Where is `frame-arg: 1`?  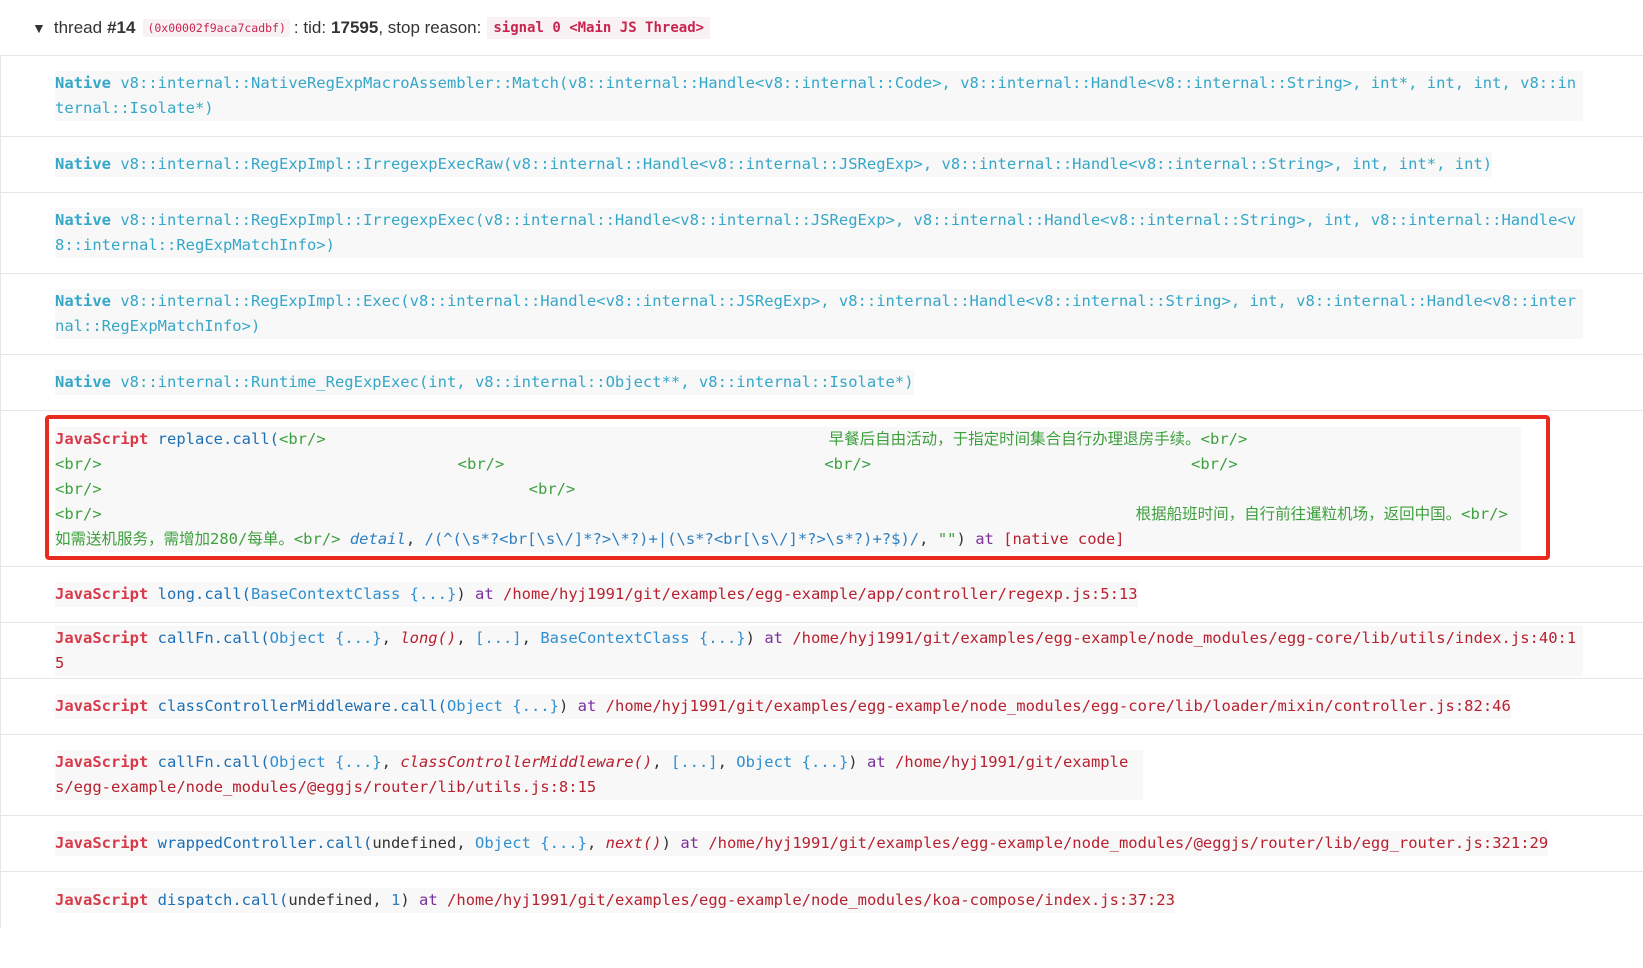
frame-arg: 1 is located at coordinates (396, 899).